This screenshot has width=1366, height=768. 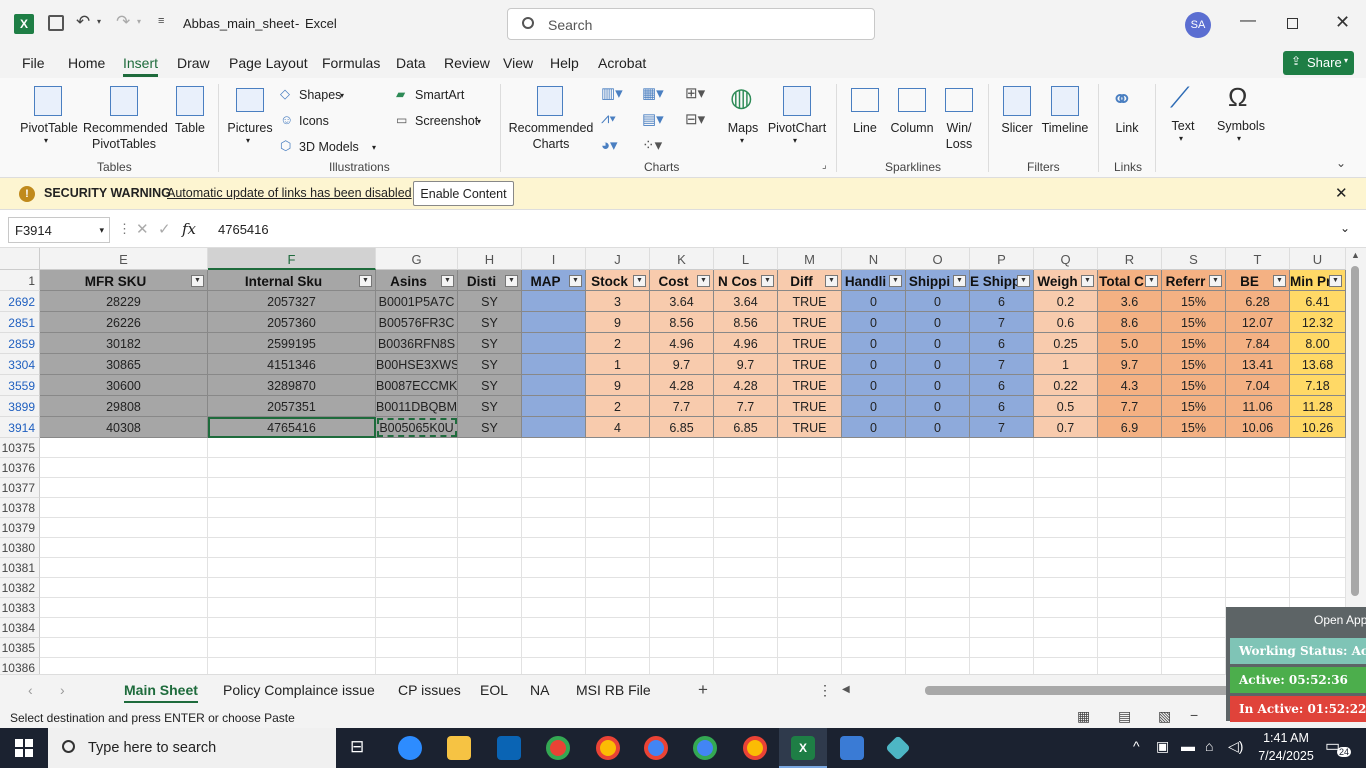 I want to click on symbols-button: Symbols, so click(x=1241, y=126).